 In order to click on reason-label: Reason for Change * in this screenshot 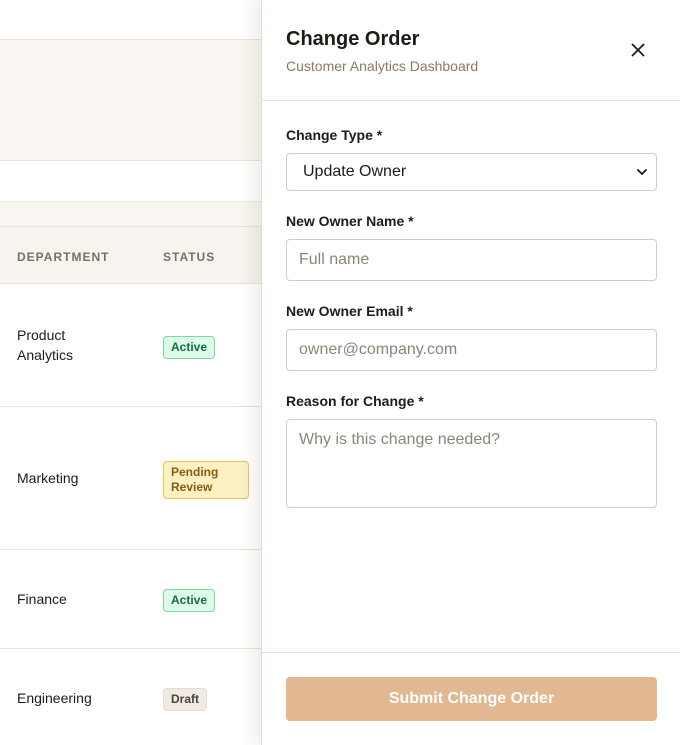, I will do `click(355, 401)`.